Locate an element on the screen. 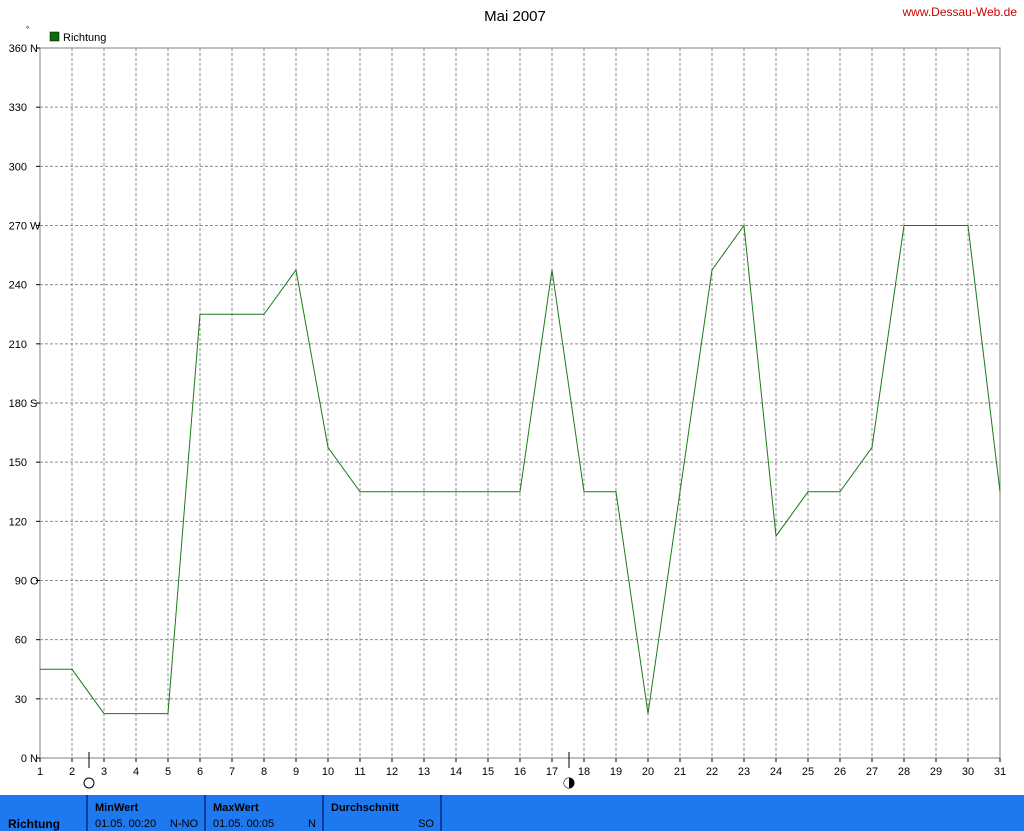 Image resolution: width=1024 pixels, height=831 pixels. y-tick-label: 180 is located at coordinates (18, 404).